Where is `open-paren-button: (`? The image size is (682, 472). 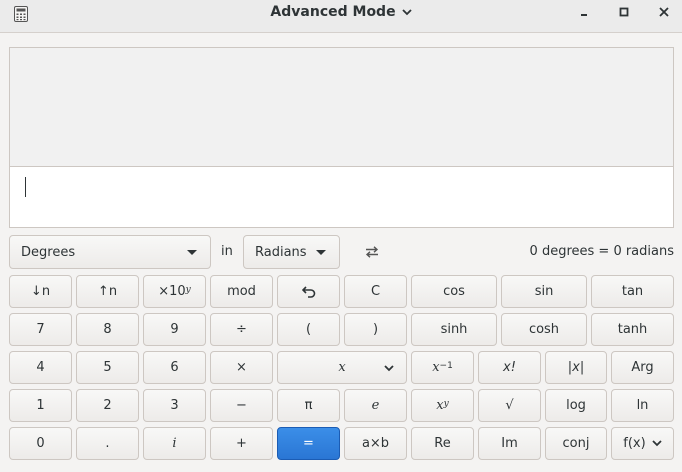
open-paren-button: ( is located at coordinates (308, 329).